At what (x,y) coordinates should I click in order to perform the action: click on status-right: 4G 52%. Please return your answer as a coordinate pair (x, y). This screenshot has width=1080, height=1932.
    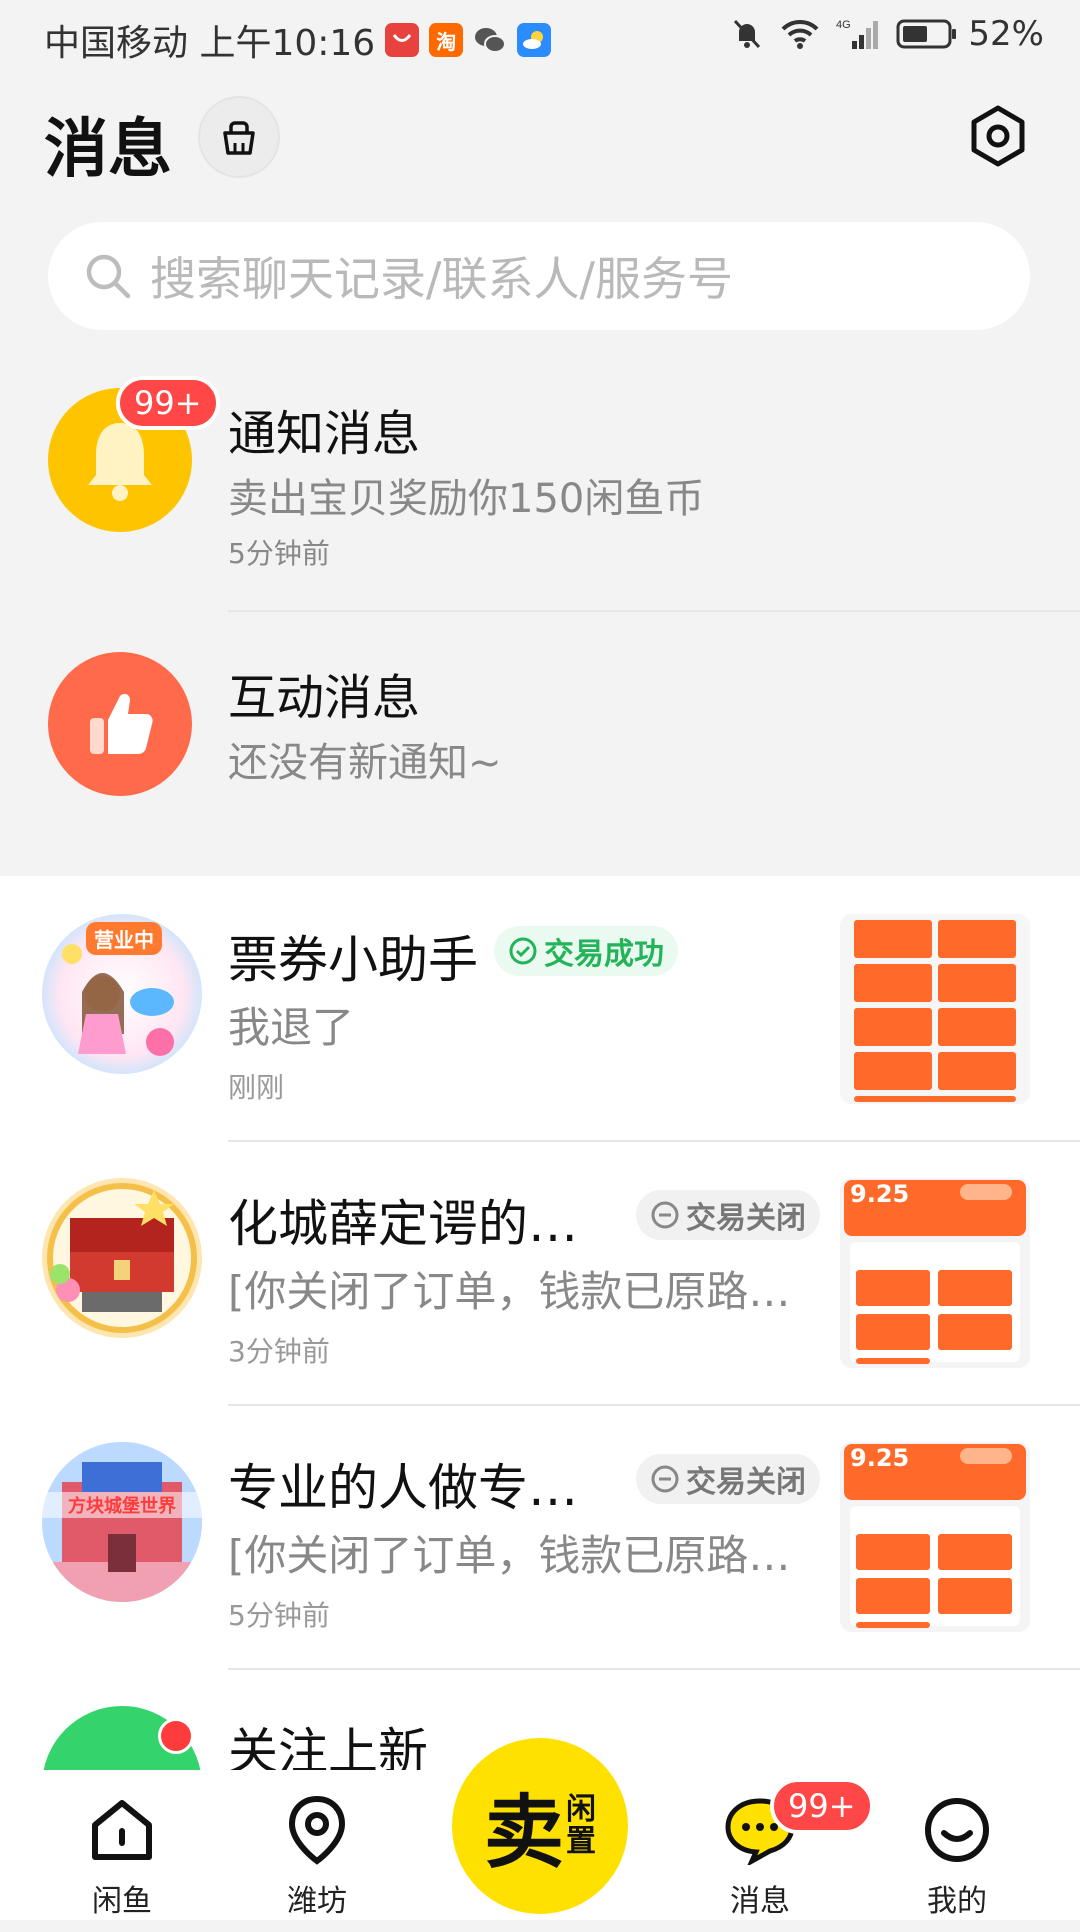
    Looking at the image, I should click on (879, 34).